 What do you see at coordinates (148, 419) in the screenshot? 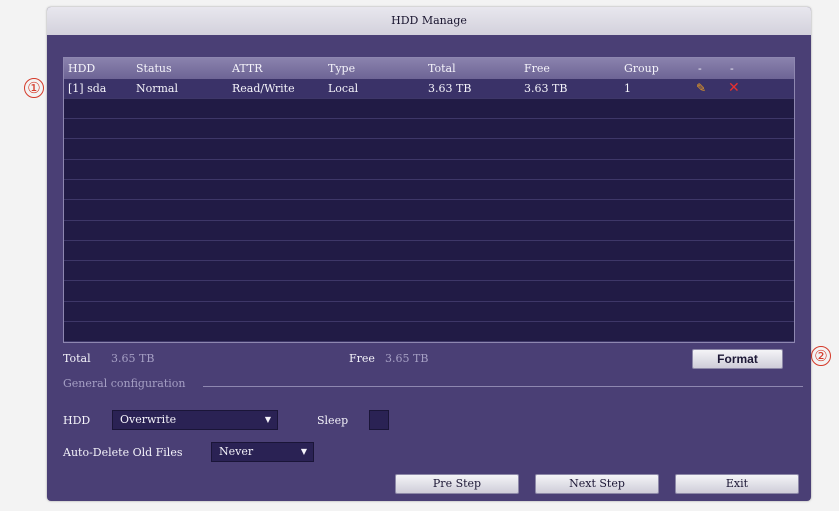
I see `hdd-mode-value: Overwrite` at bounding box center [148, 419].